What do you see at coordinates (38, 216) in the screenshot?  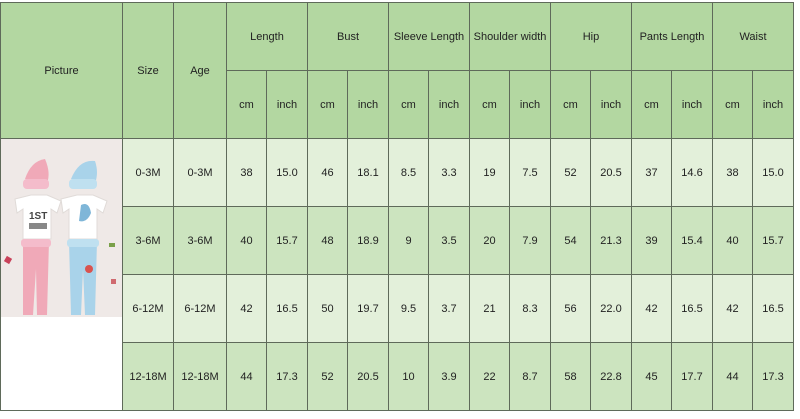 I see `shirt-print-left: 1ST` at bounding box center [38, 216].